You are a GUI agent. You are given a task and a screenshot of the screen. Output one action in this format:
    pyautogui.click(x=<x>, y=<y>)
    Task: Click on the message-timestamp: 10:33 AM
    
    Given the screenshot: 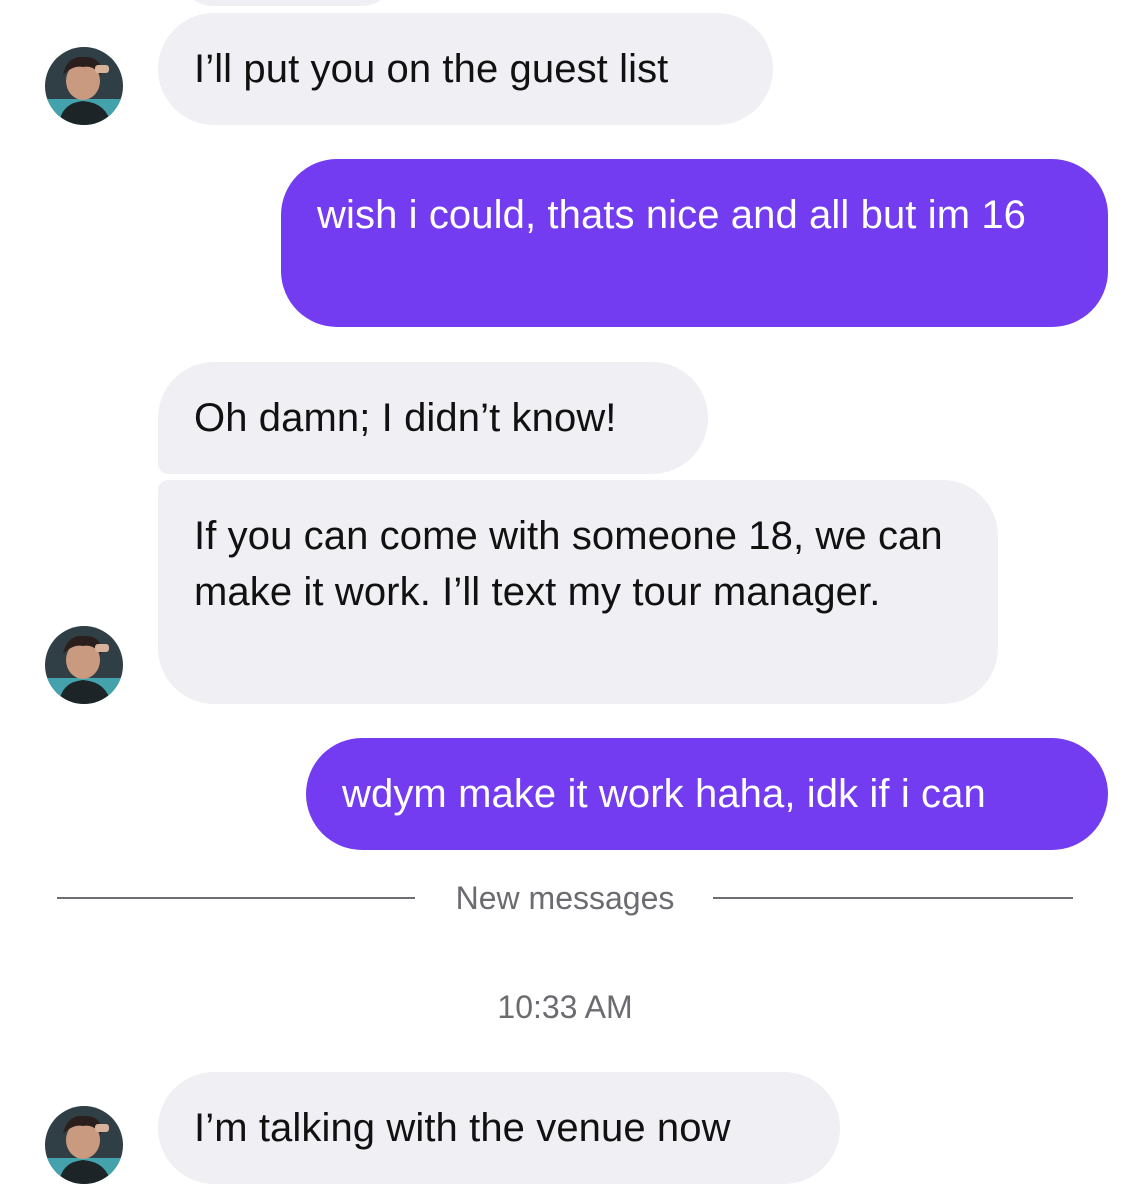 What is the action you would take?
    pyautogui.click(x=565, y=1007)
    